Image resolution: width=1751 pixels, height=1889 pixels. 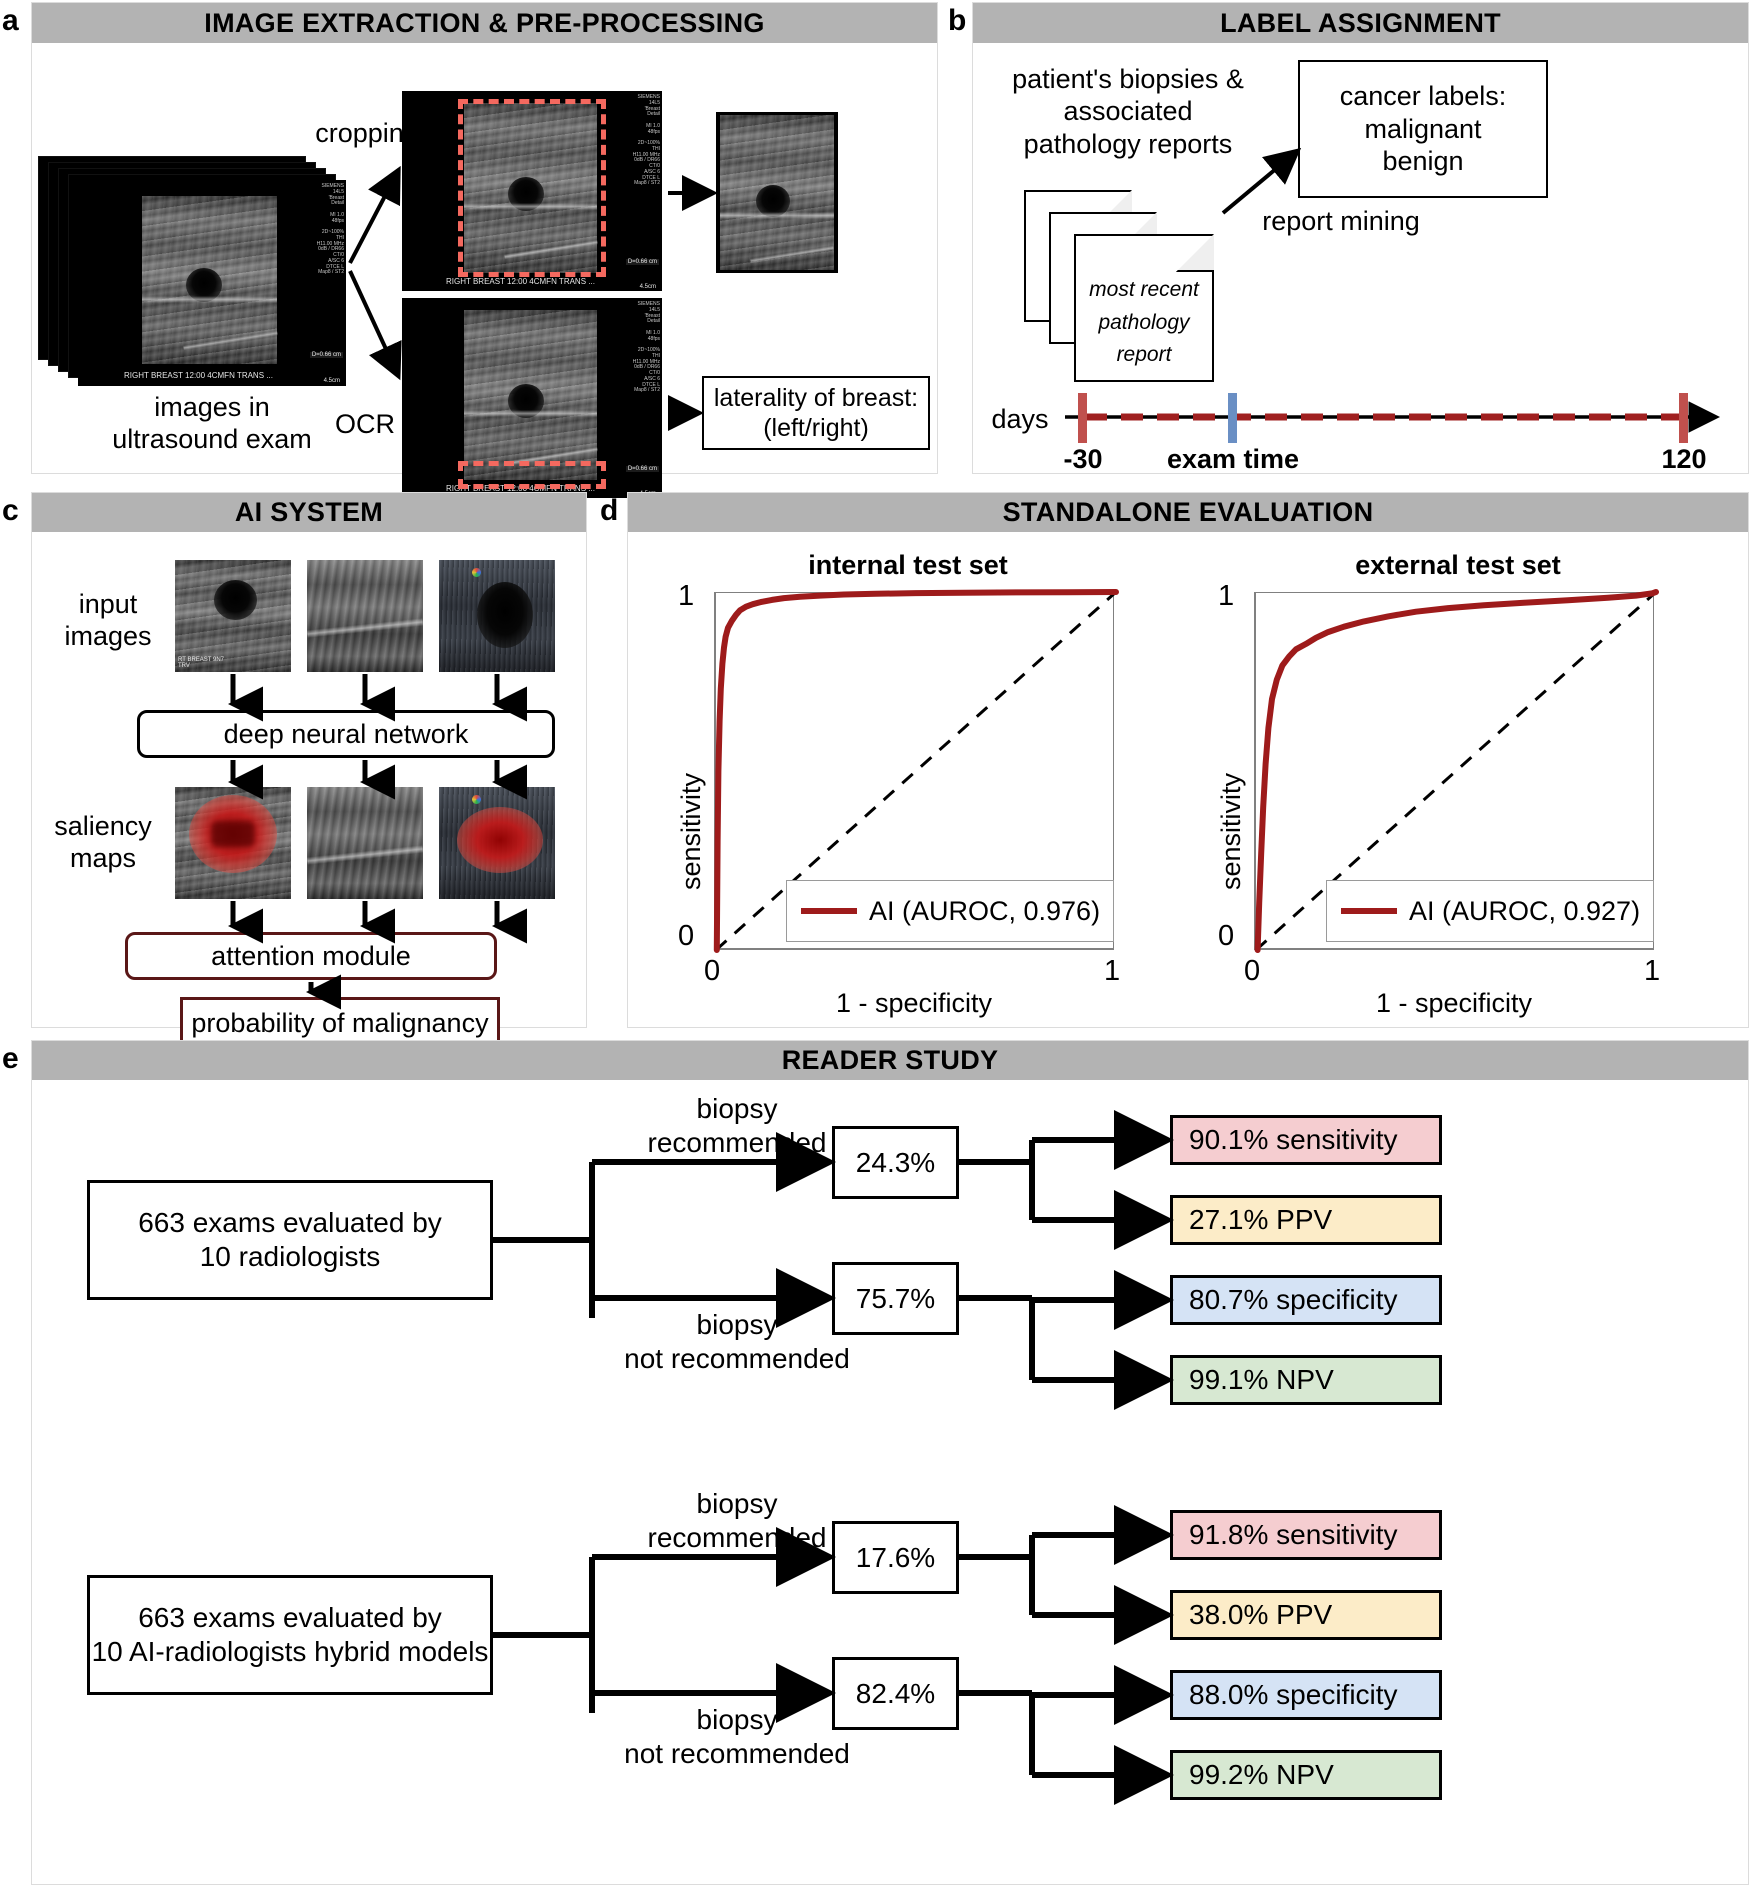 What do you see at coordinates (686, 936) in the screenshot?
I see `roc-internal-ytick-bottom: 0` at bounding box center [686, 936].